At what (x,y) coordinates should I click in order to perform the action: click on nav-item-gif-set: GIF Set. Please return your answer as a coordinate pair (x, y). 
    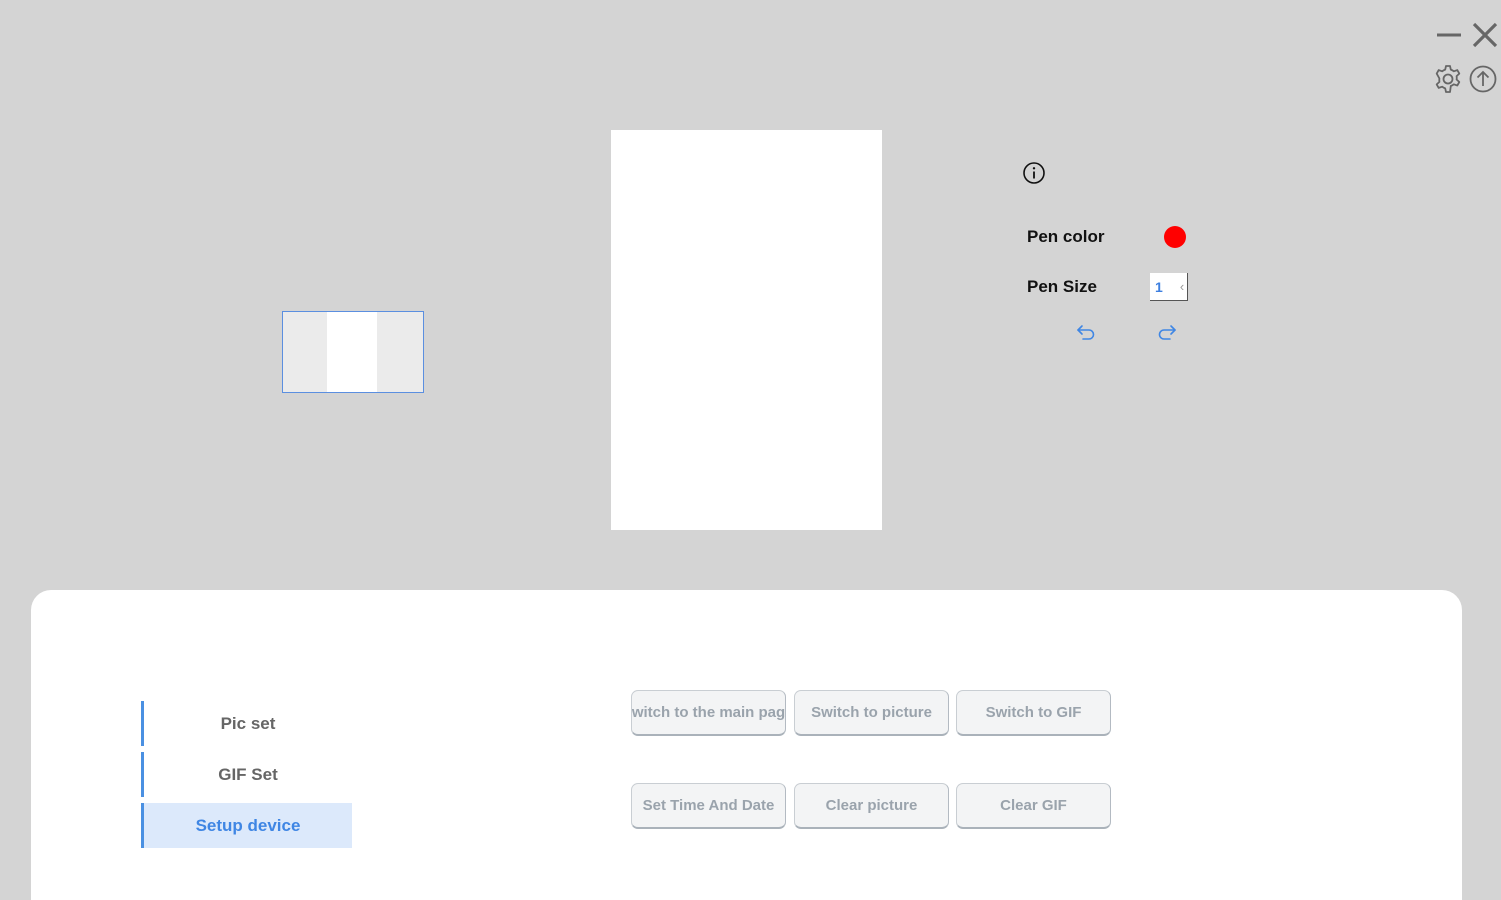
    Looking at the image, I should click on (246, 774).